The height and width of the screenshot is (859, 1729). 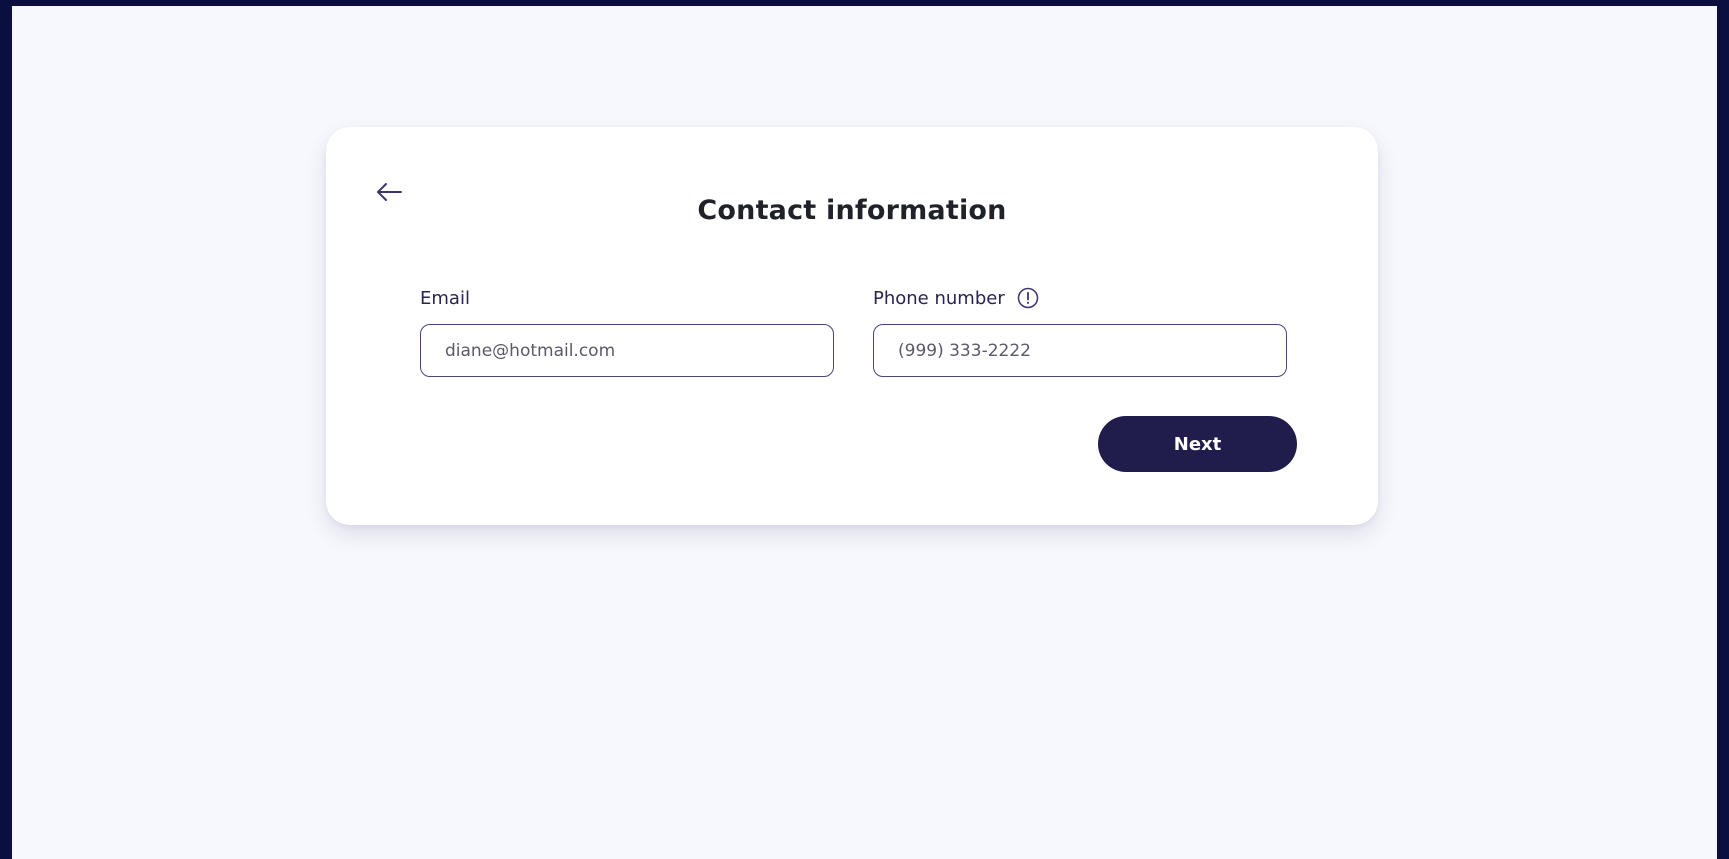 I want to click on email-field-group: Email, so click(x=627, y=331).